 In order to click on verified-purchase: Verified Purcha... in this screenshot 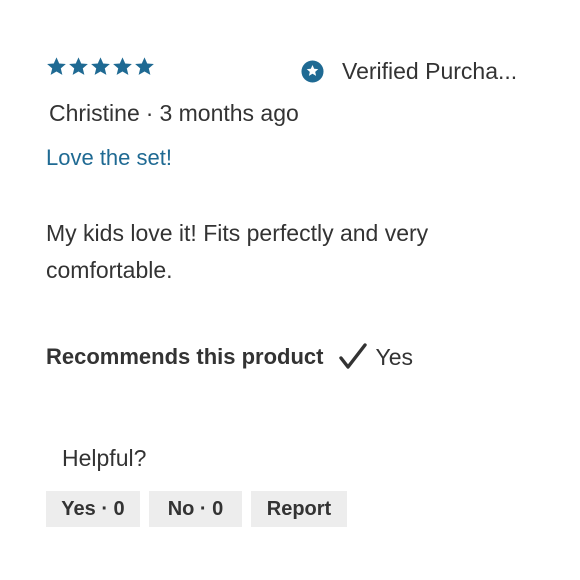, I will do `click(409, 71)`.